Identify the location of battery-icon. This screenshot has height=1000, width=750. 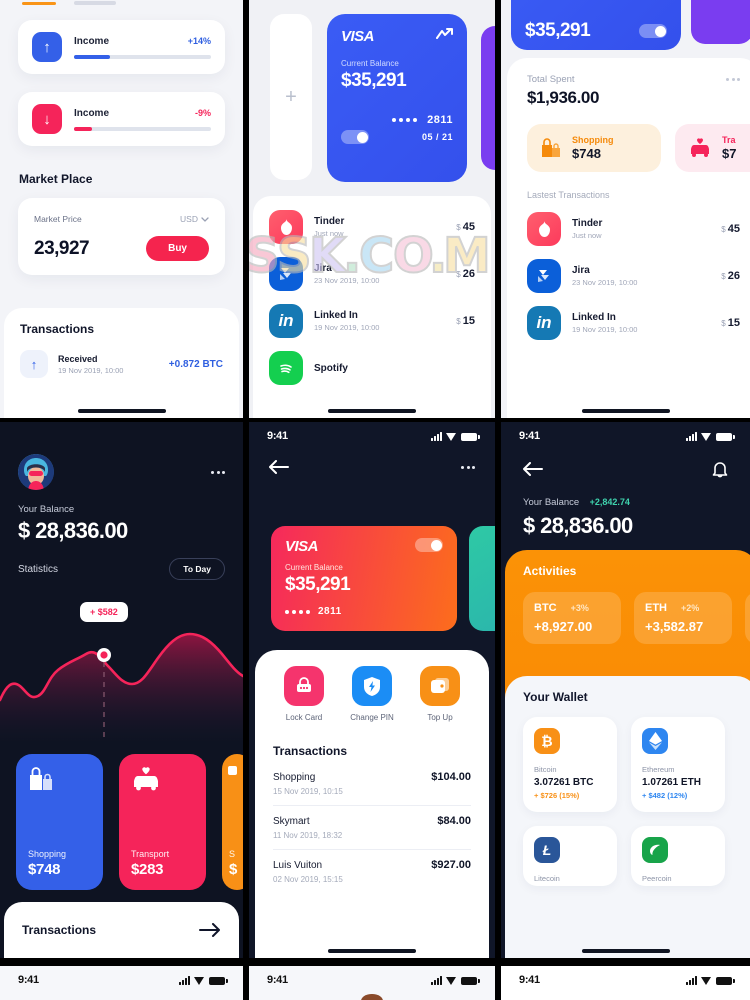
(470, 980).